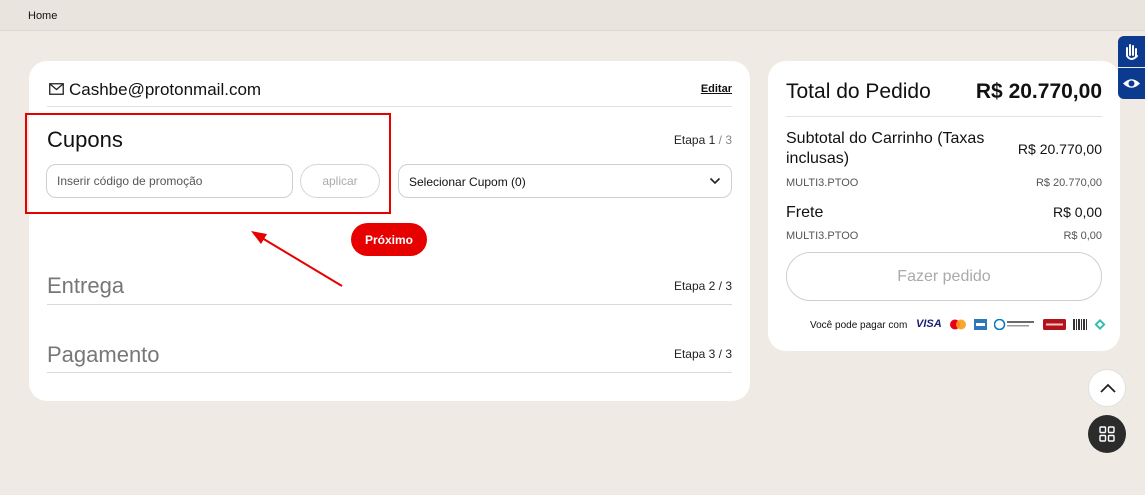 Image resolution: width=1145 pixels, height=495 pixels. Describe the element at coordinates (42, 16) in the screenshot. I see `breadcrumb-home: Home` at that location.